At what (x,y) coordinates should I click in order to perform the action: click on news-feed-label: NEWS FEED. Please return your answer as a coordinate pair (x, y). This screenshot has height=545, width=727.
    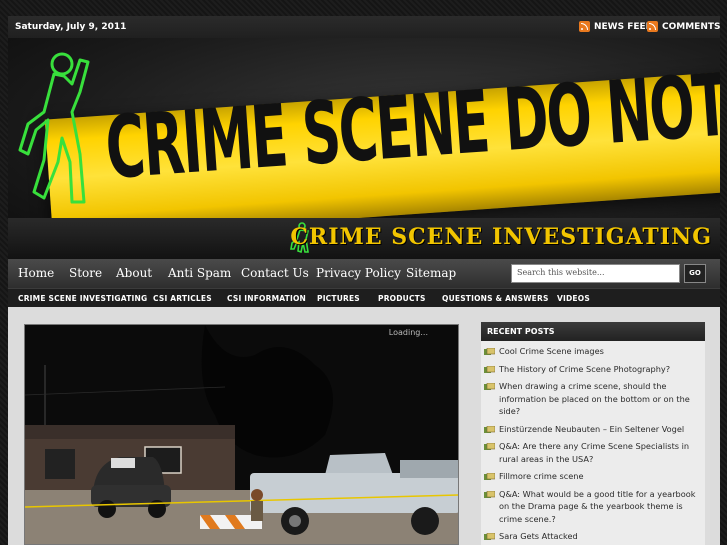
    Looking at the image, I should click on (624, 26).